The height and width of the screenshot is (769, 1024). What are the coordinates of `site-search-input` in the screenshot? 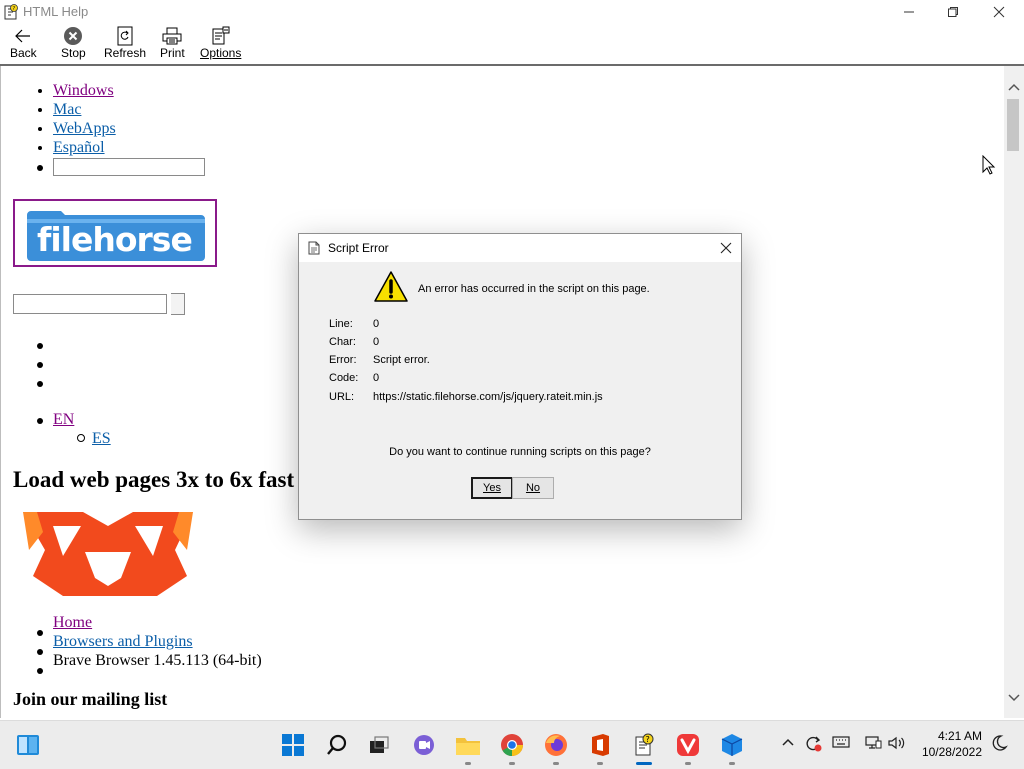 It's located at (90, 304).